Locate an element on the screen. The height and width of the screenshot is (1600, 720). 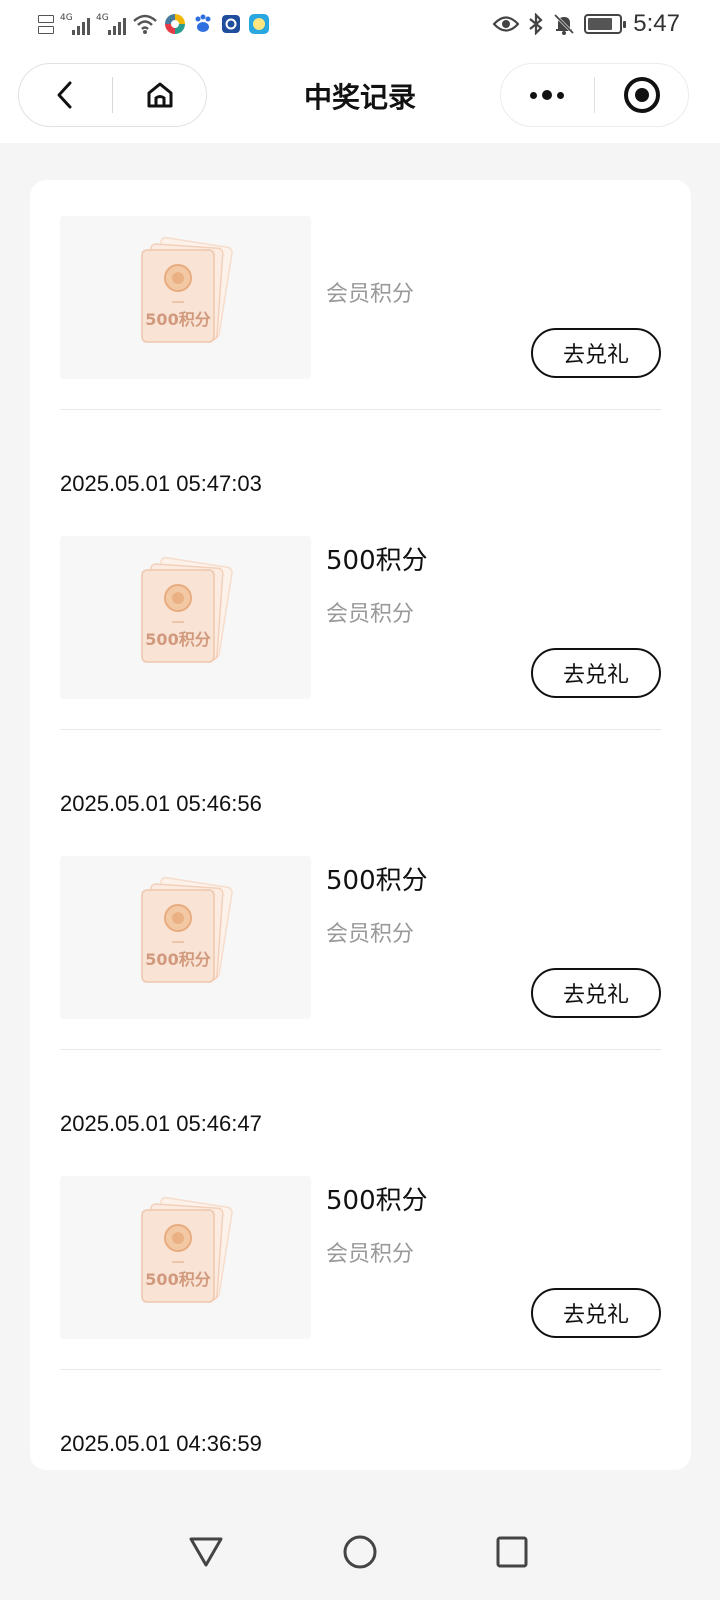
home-circle-icon is located at coordinates (360, 1552).